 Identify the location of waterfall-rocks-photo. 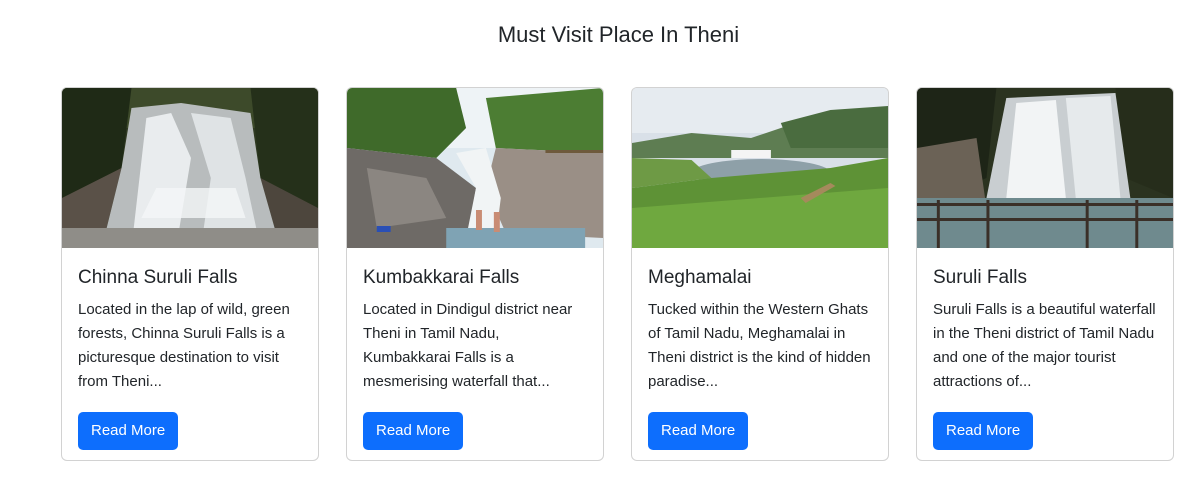
(475, 168).